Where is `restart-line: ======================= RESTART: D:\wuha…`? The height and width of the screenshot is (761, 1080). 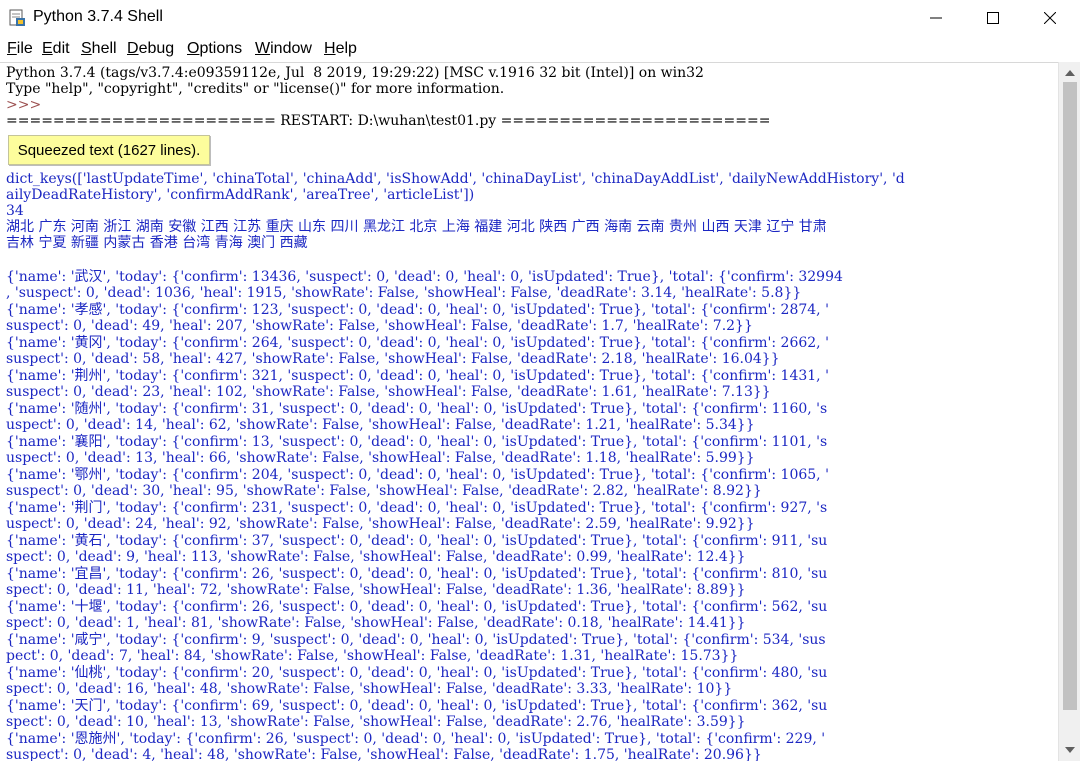
restart-line: ======================= RESTART: D:\wuha… is located at coordinates (388, 121).